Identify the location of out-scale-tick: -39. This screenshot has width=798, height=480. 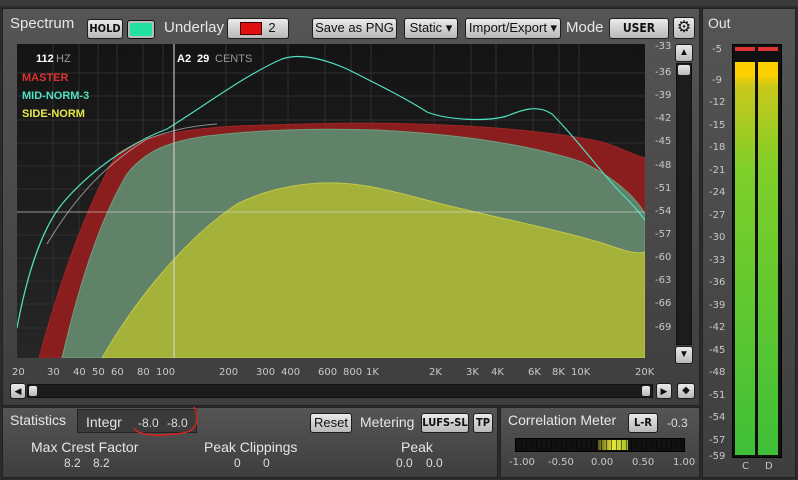
(717, 305).